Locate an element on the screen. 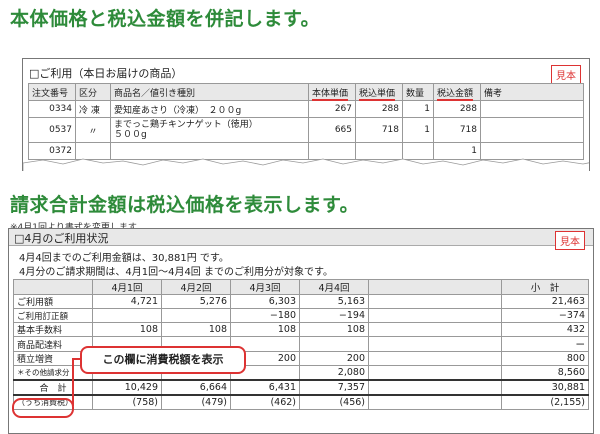  callout-connector is located at coordinates (73, 382).